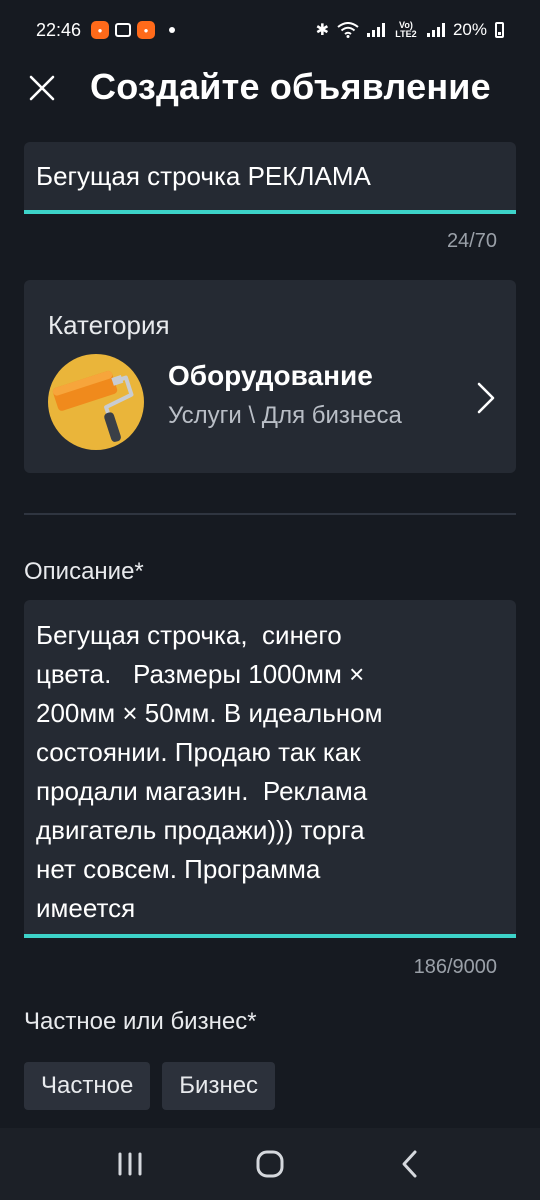  What do you see at coordinates (109, 325) in the screenshot?
I see `category-label: Категория` at bounding box center [109, 325].